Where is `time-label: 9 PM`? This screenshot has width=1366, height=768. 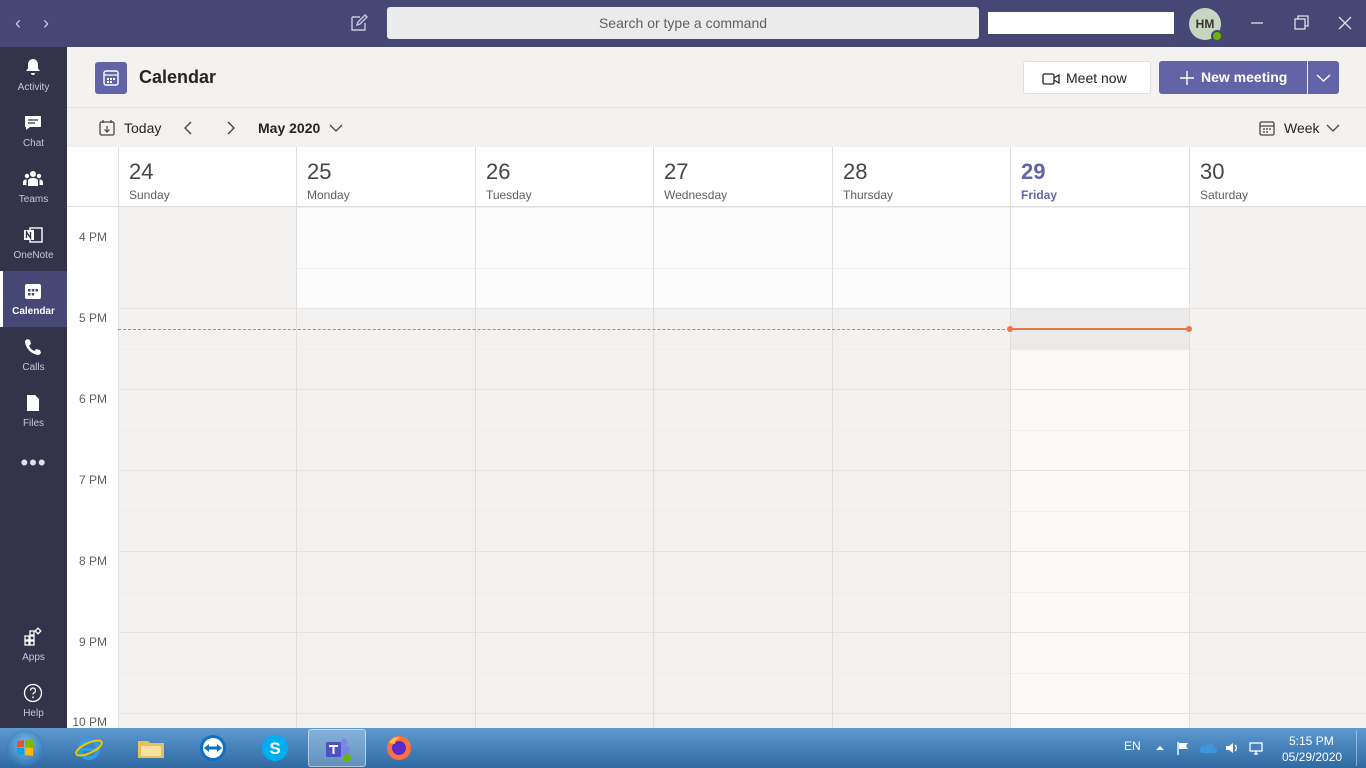 time-label: 9 PM is located at coordinates (92, 642).